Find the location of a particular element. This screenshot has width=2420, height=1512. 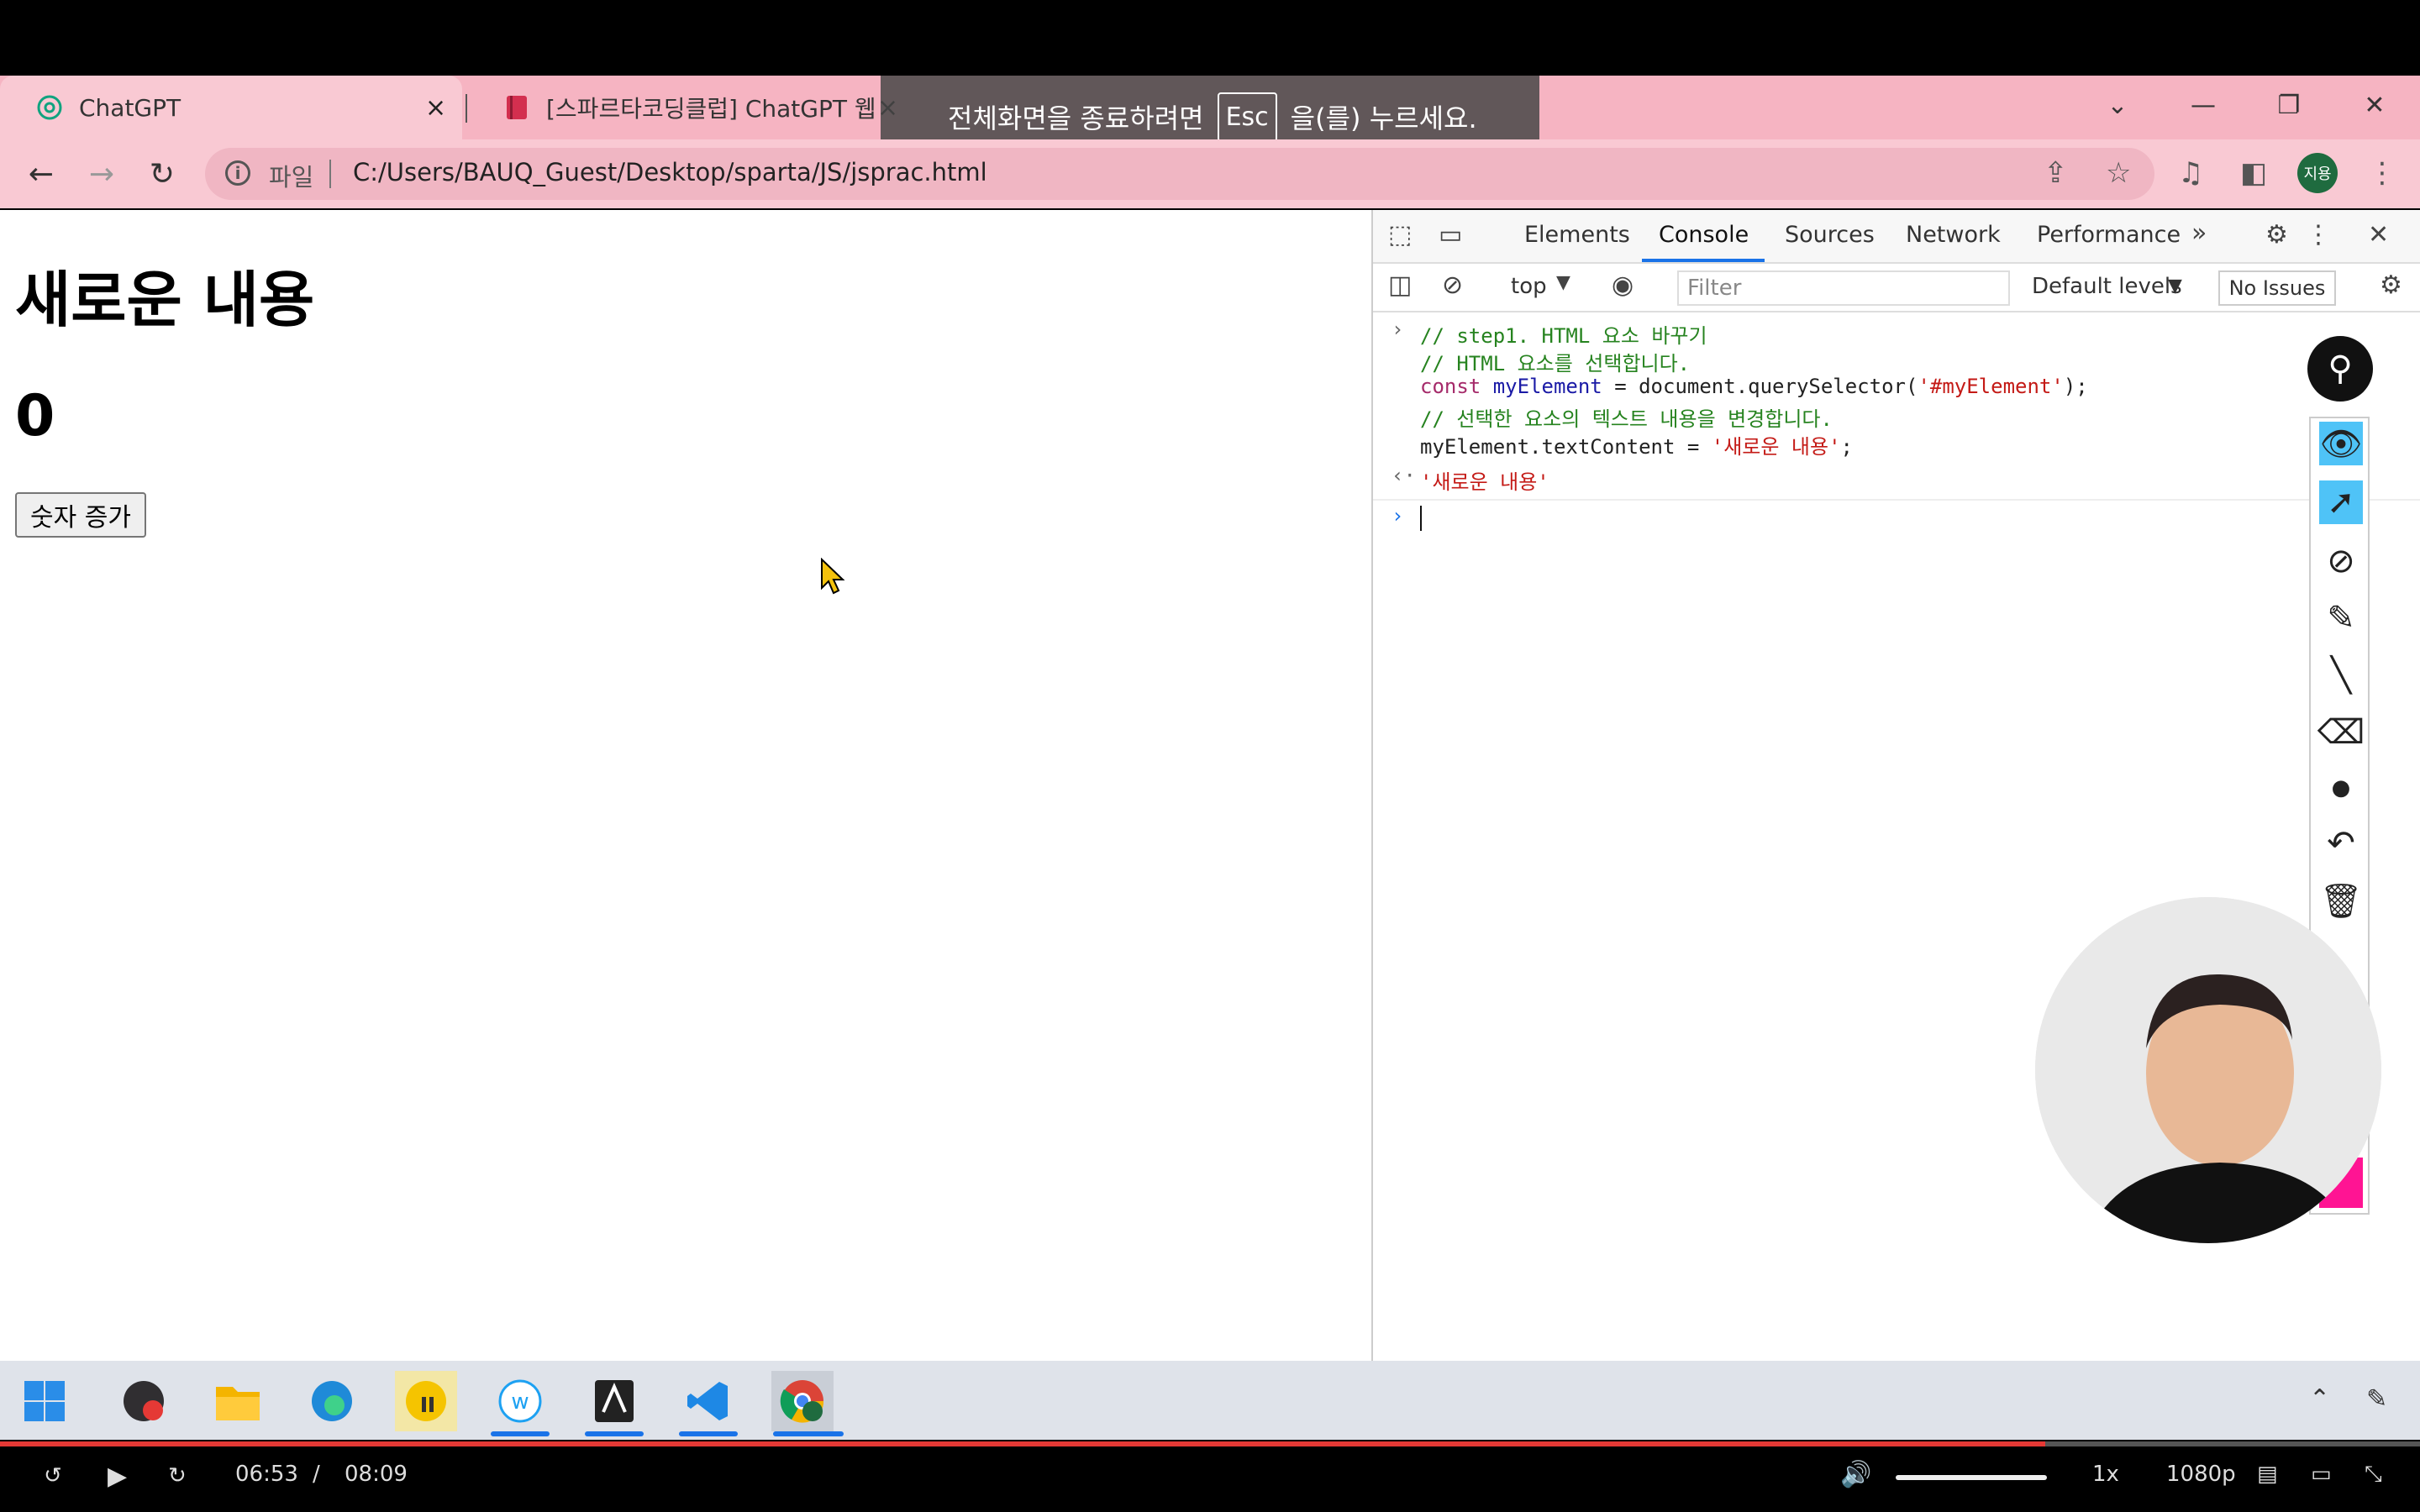

tab-sparta: [스파르타코딩클럽] ChatGPT 웹 × is located at coordinates (686, 107).